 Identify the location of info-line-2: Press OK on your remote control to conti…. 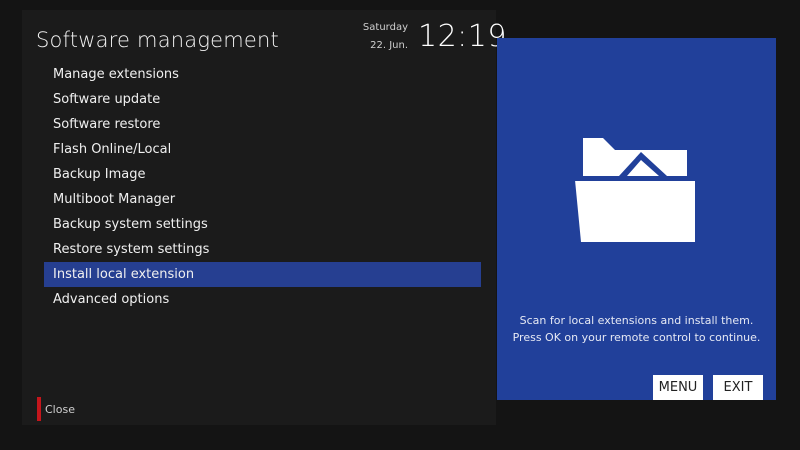
(636, 337).